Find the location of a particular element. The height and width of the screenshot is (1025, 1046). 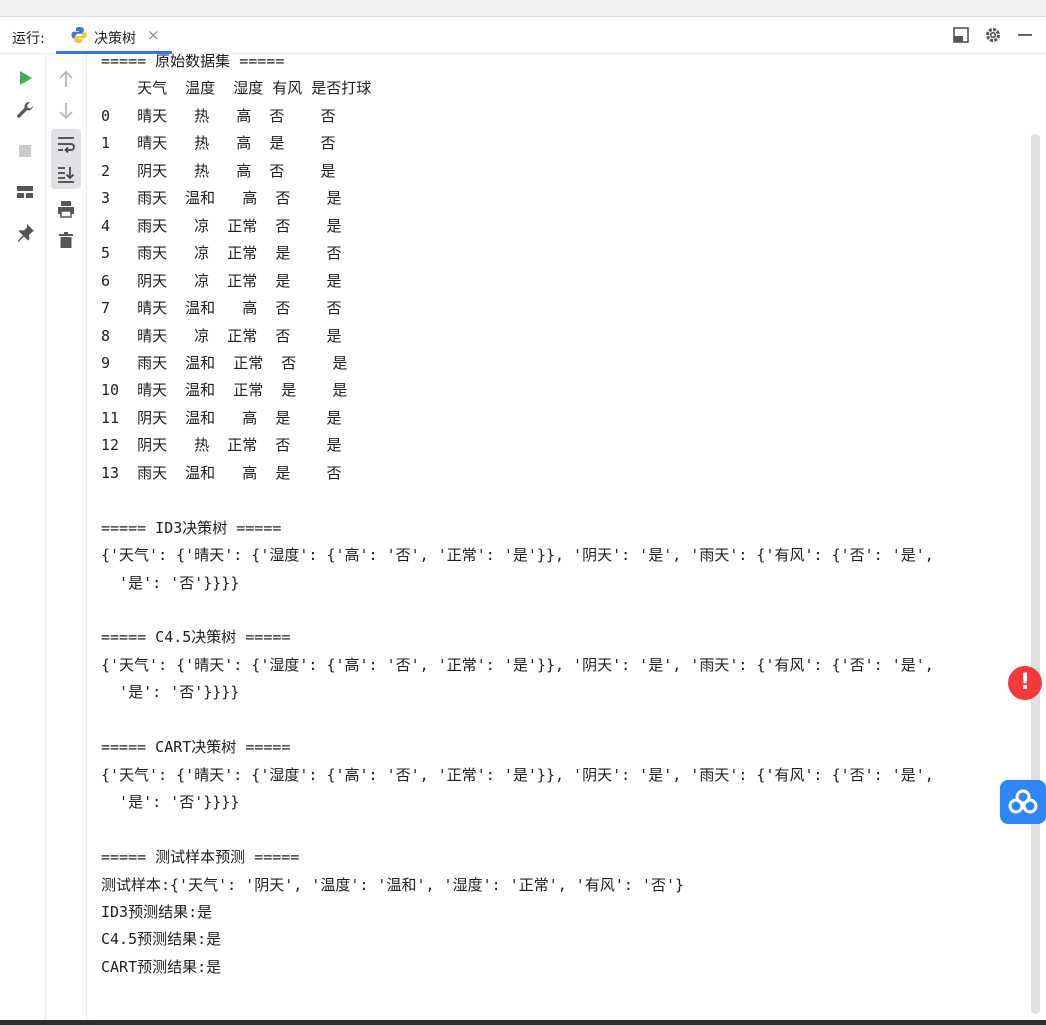

tab-label: 决策树 is located at coordinates (115, 39).